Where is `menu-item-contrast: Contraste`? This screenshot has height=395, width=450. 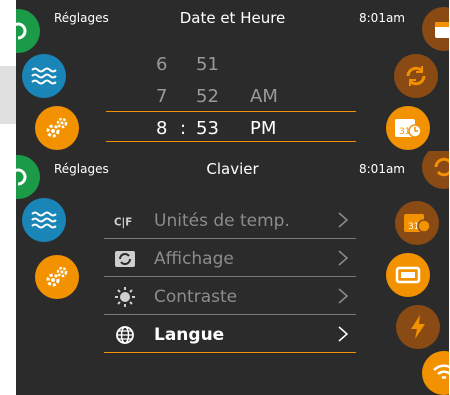
menu-item-contrast: Contraste is located at coordinates (230, 297).